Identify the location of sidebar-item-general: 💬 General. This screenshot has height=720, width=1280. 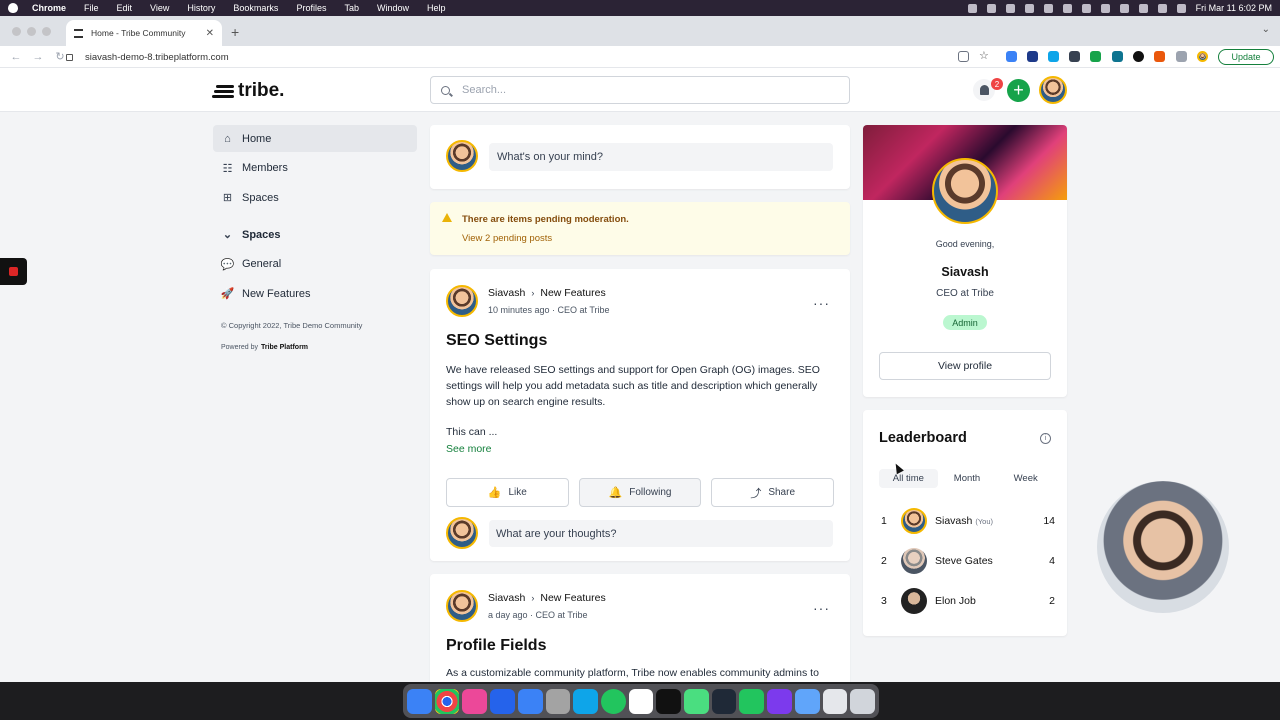
(315, 264).